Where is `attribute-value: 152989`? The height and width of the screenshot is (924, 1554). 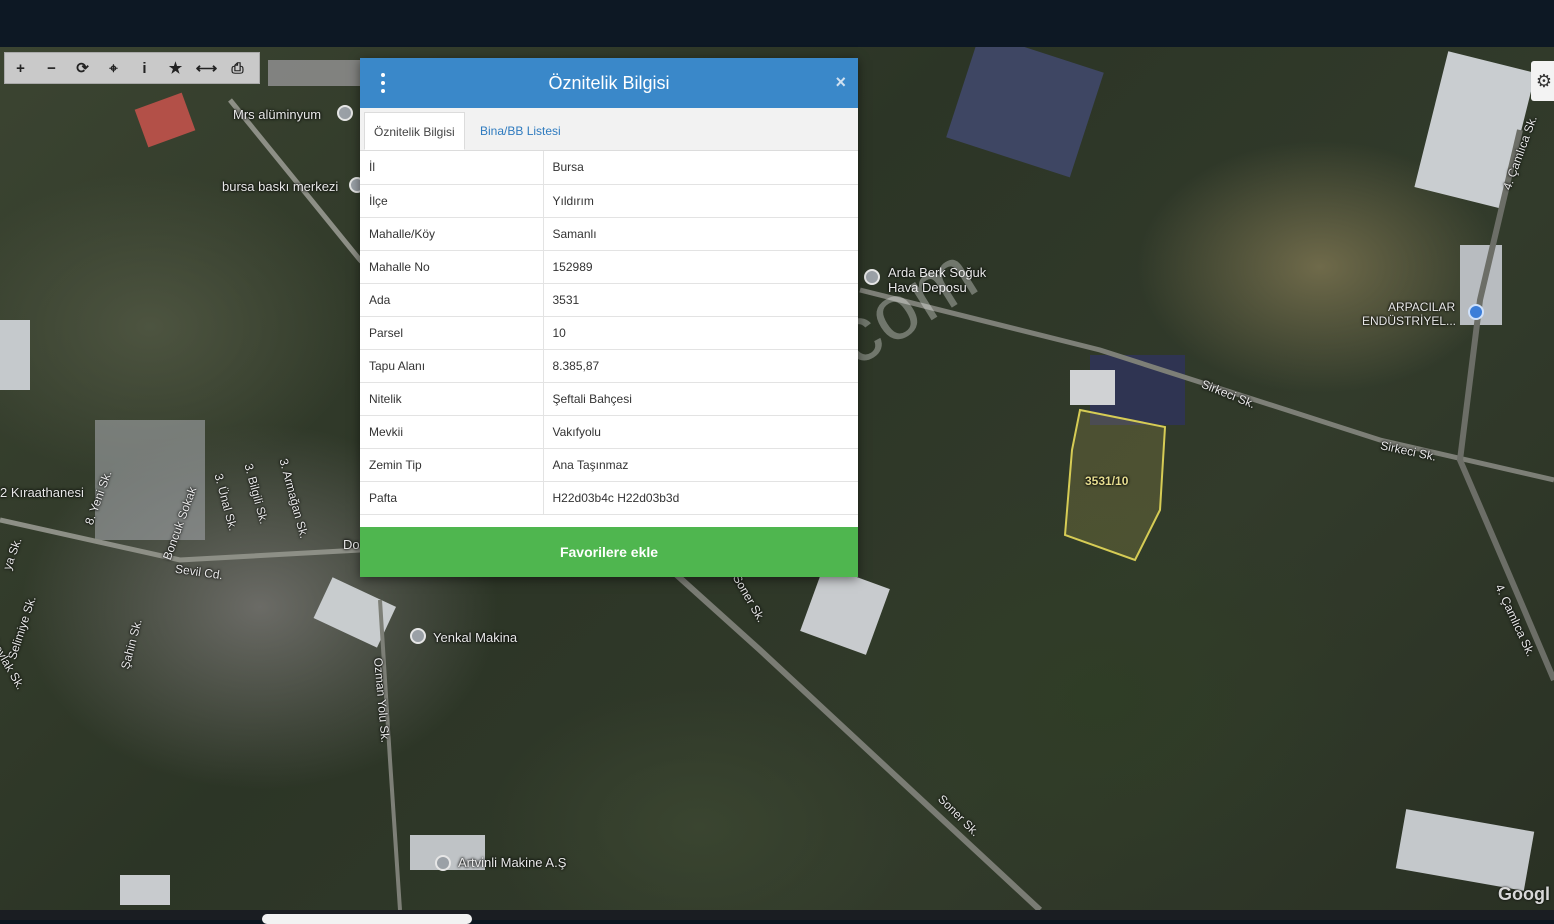
attribute-value: 152989 is located at coordinates (700, 267).